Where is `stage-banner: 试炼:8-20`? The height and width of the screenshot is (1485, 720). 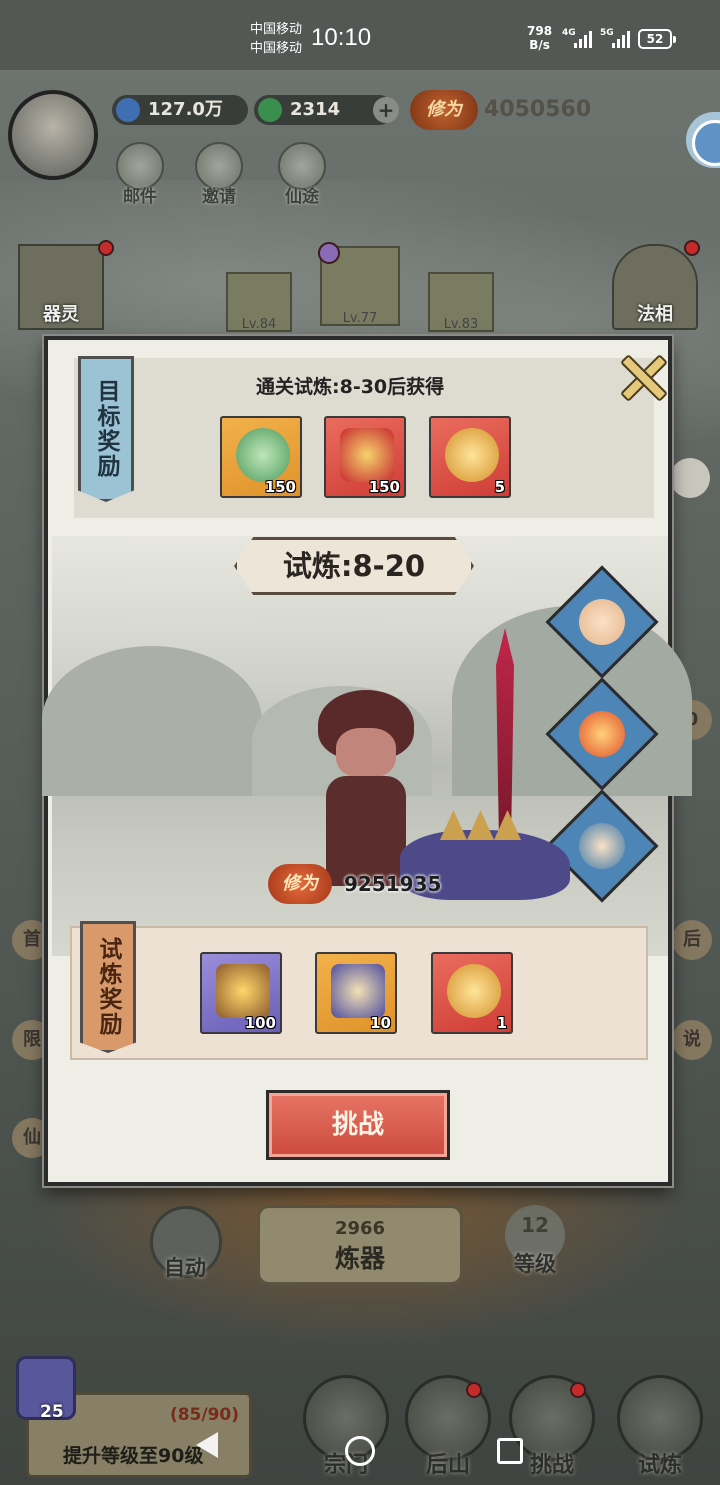
stage-banner: 试炼:8-20 is located at coordinates (354, 566).